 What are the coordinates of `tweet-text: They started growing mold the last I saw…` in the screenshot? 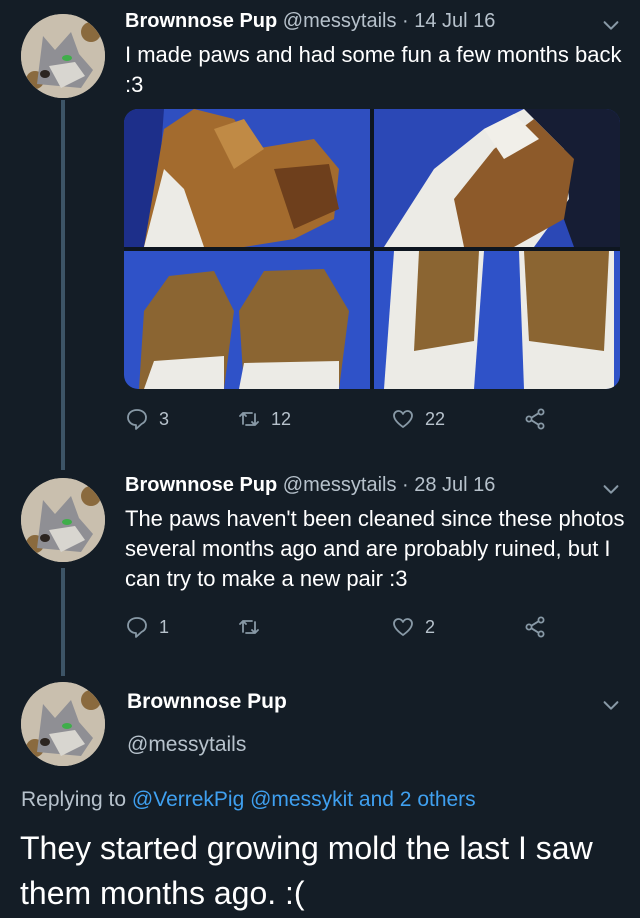 It's located at (306, 870).